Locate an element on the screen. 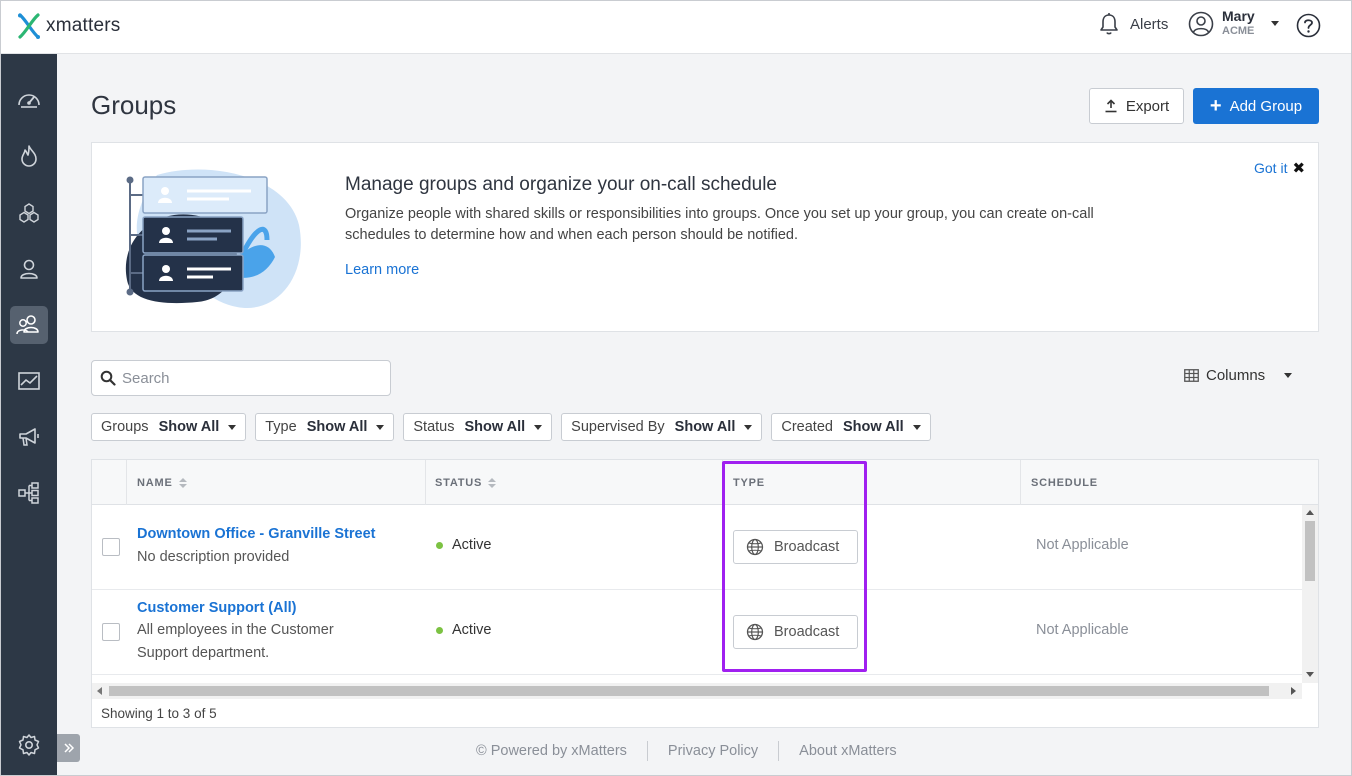 The width and height of the screenshot is (1352, 776). filter-status: Status Show All is located at coordinates (478, 427).